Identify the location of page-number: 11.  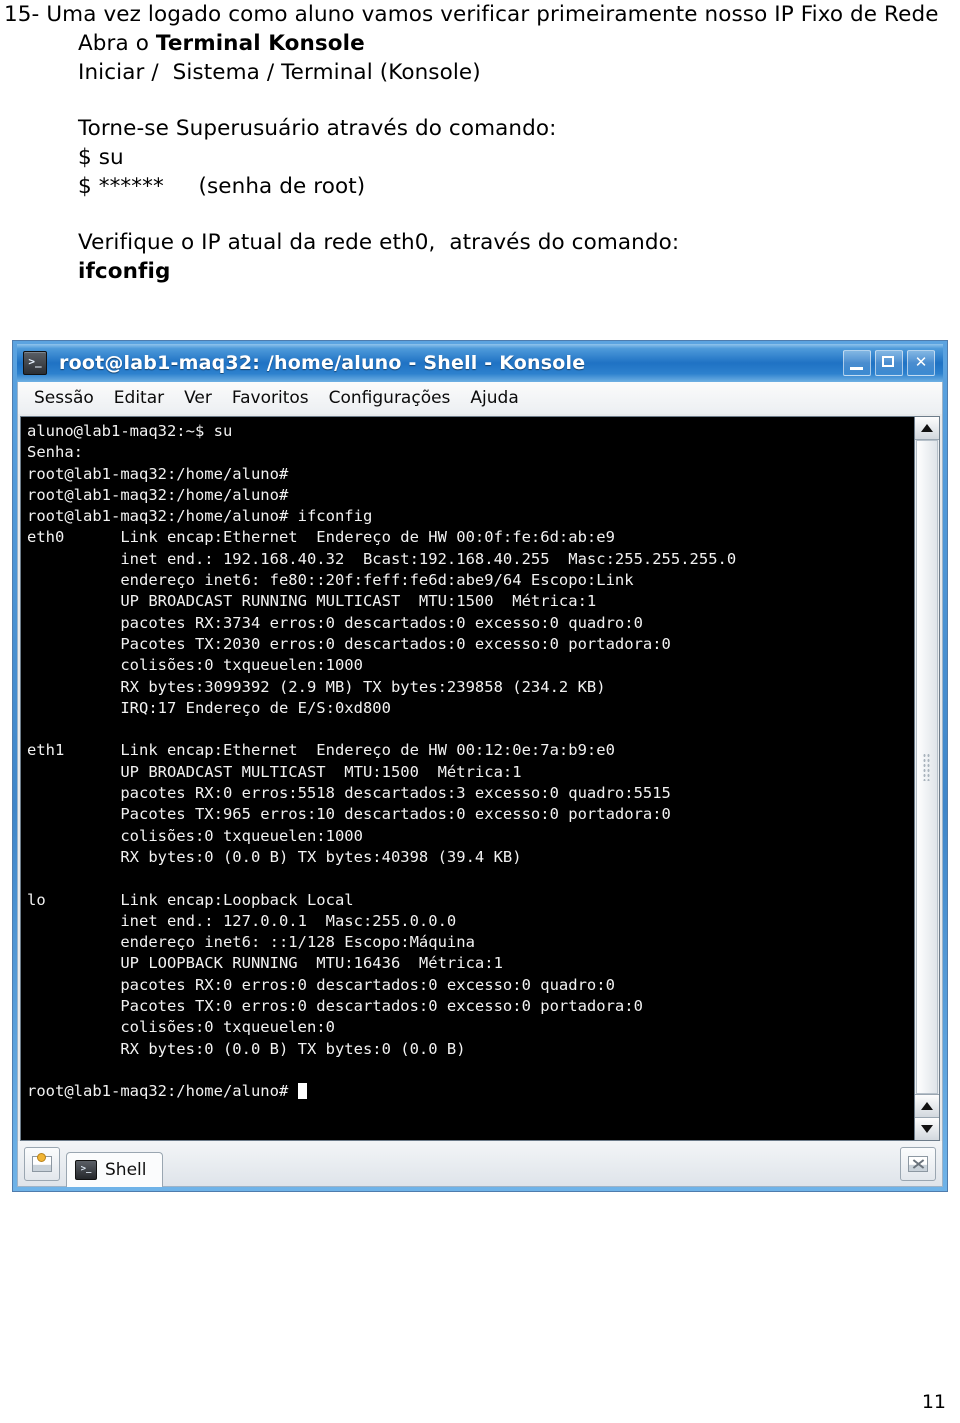
(933, 1402).